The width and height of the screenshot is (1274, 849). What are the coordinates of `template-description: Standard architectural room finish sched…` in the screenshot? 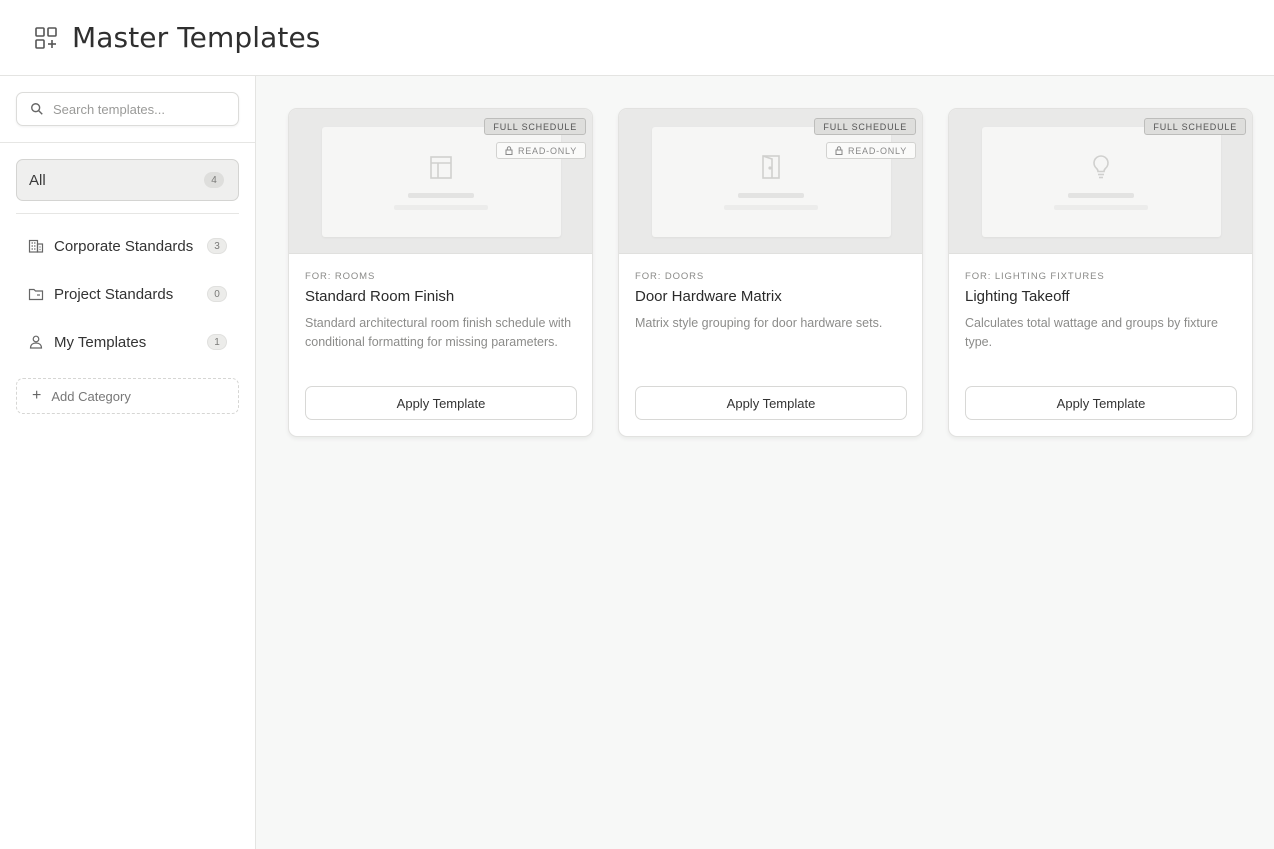 It's located at (438, 332).